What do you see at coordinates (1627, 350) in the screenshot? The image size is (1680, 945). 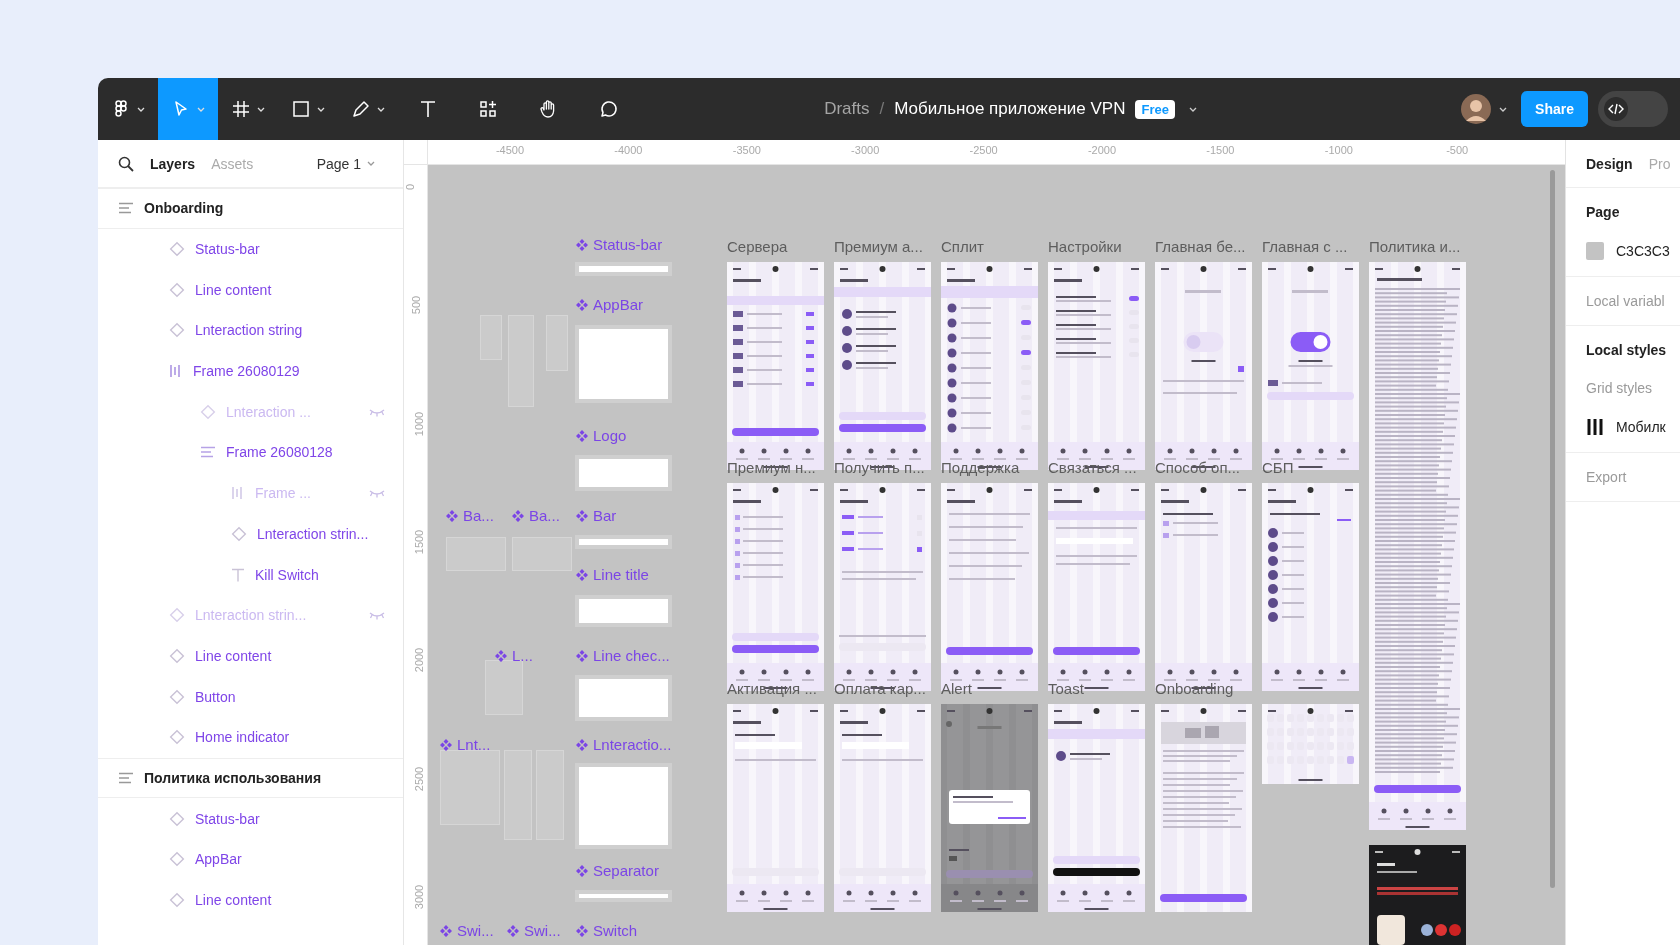 I see `section-heading: Local styles` at bounding box center [1627, 350].